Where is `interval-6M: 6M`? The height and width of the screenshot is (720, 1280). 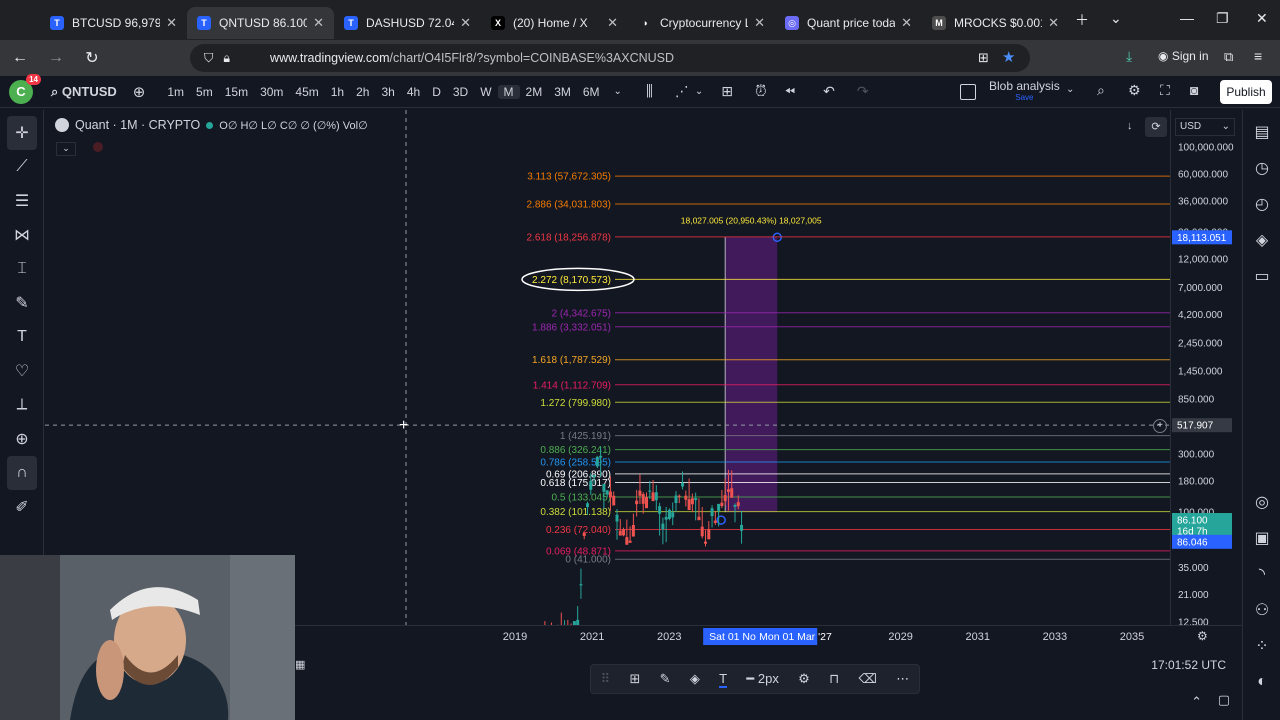
interval-6M: 6M is located at coordinates (591, 92).